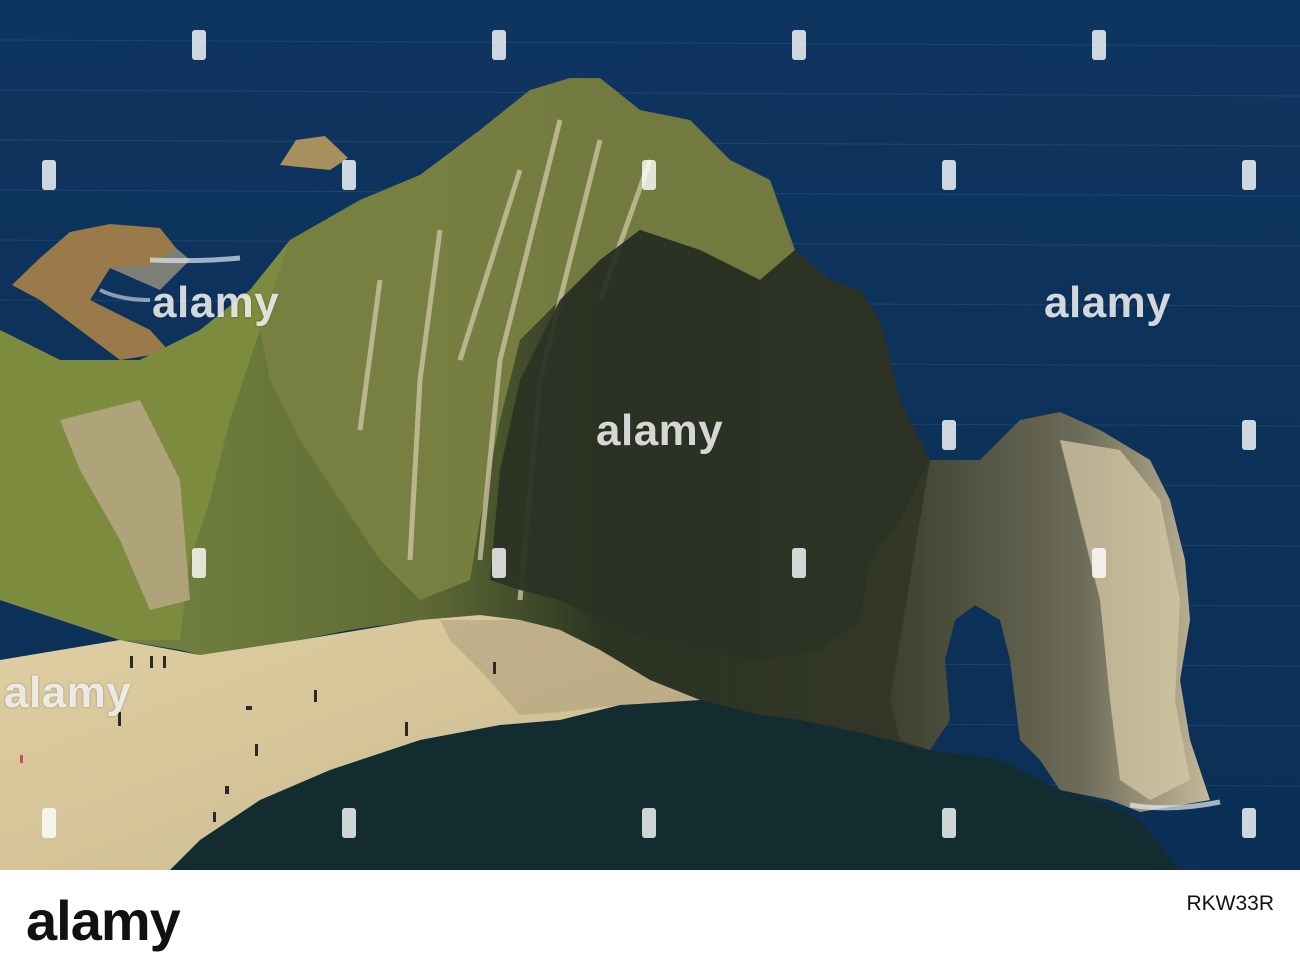 This screenshot has height=960, width=1300. What do you see at coordinates (650, 915) in the screenshot?
I see `footer-bar: alamy` at bounding box center [650, 915].